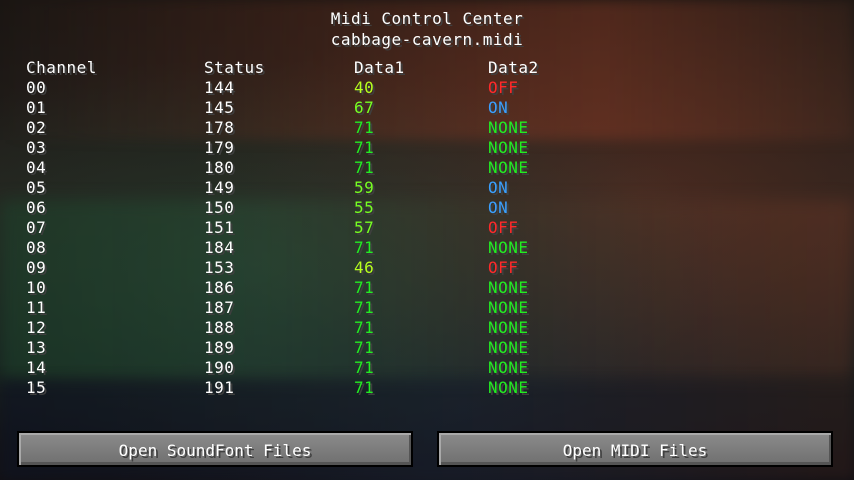 The width and height of the screenshot is (854, 480). I want to click on status-cell: 149, so click(219, 187).